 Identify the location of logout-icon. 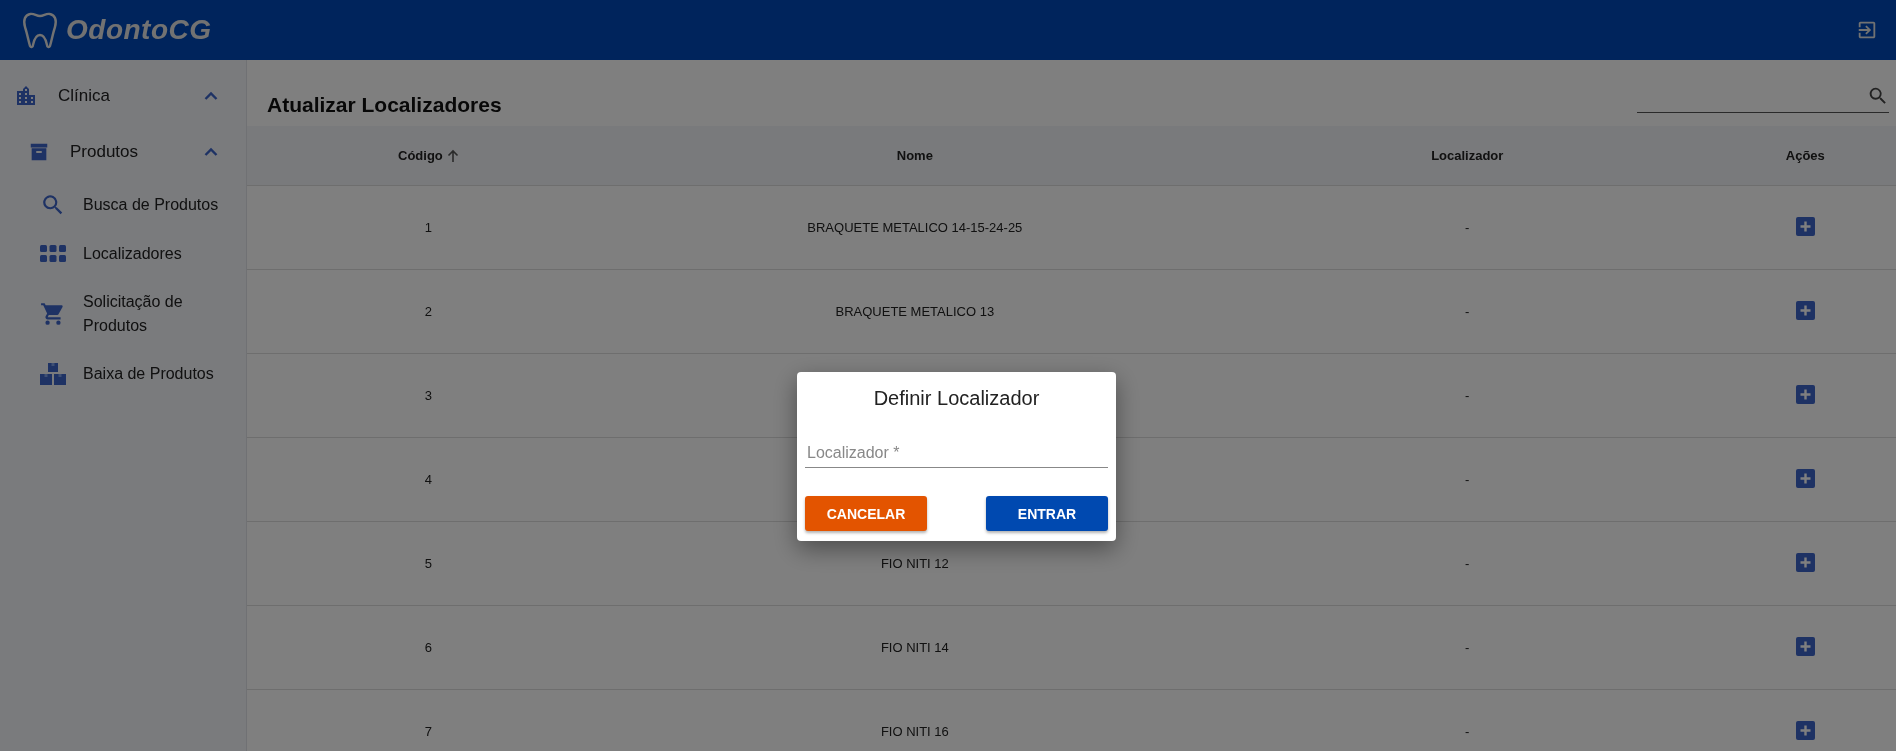
(1867, 30).